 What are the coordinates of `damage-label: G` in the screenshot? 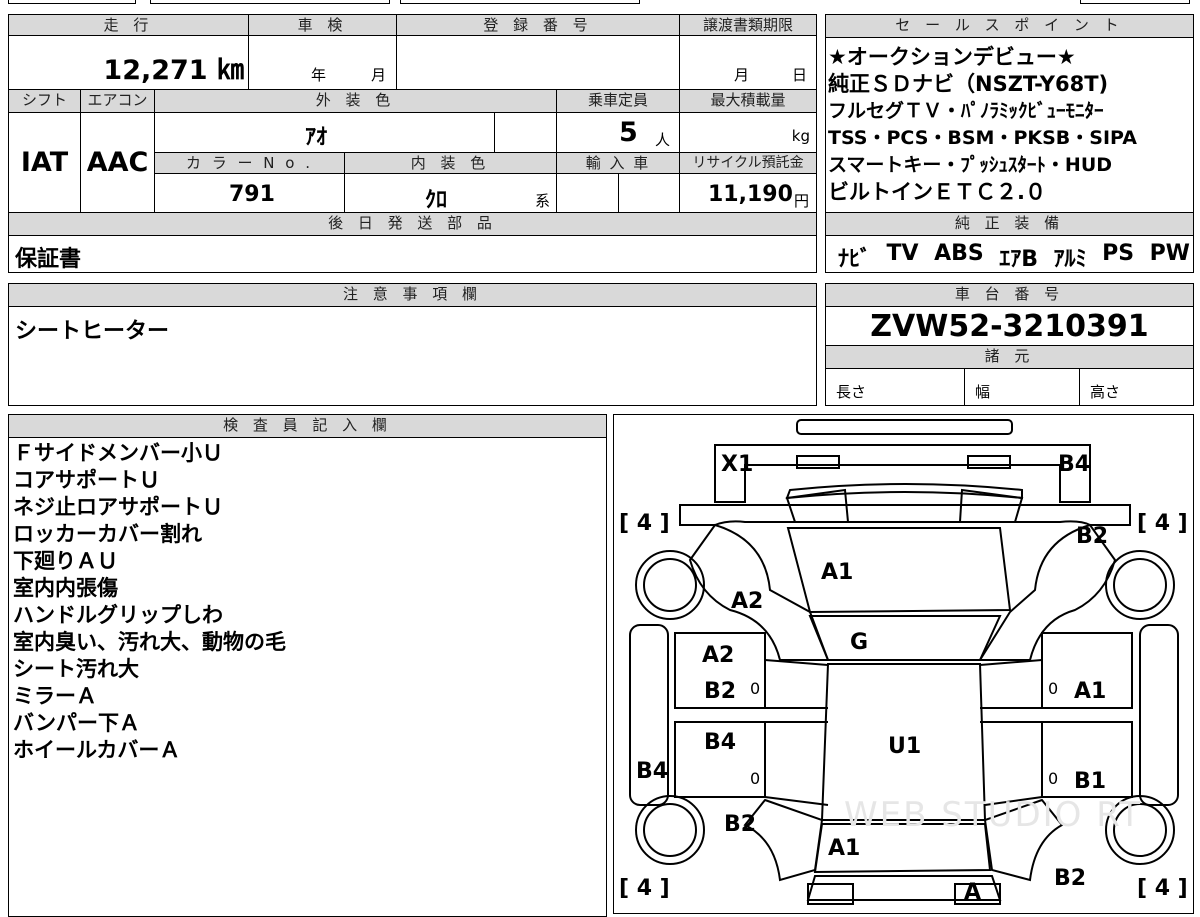 It's located at (859, 642).